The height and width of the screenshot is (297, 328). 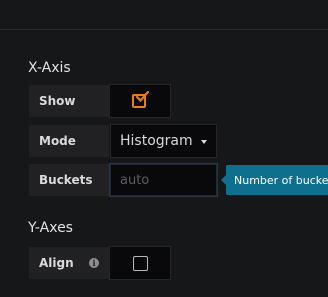 I want to click on mode-label: Mode, so click(x=69, y=141).